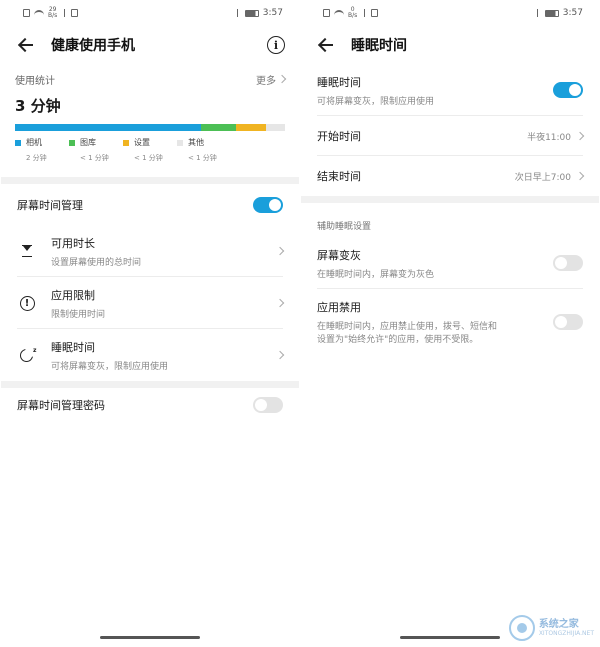  I want to click on usage-legend-item: 设置 < 1 分钟, so click(150, 150).